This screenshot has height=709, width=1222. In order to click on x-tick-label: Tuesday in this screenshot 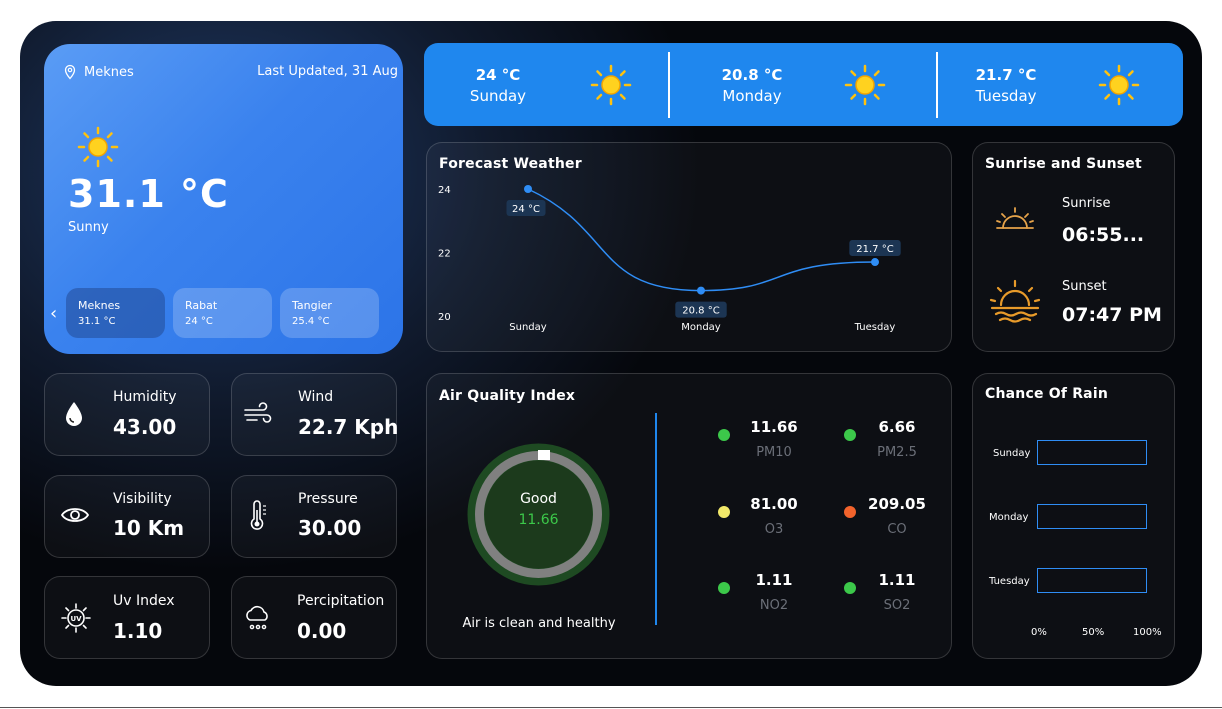, I will do `click(875, 327)`.